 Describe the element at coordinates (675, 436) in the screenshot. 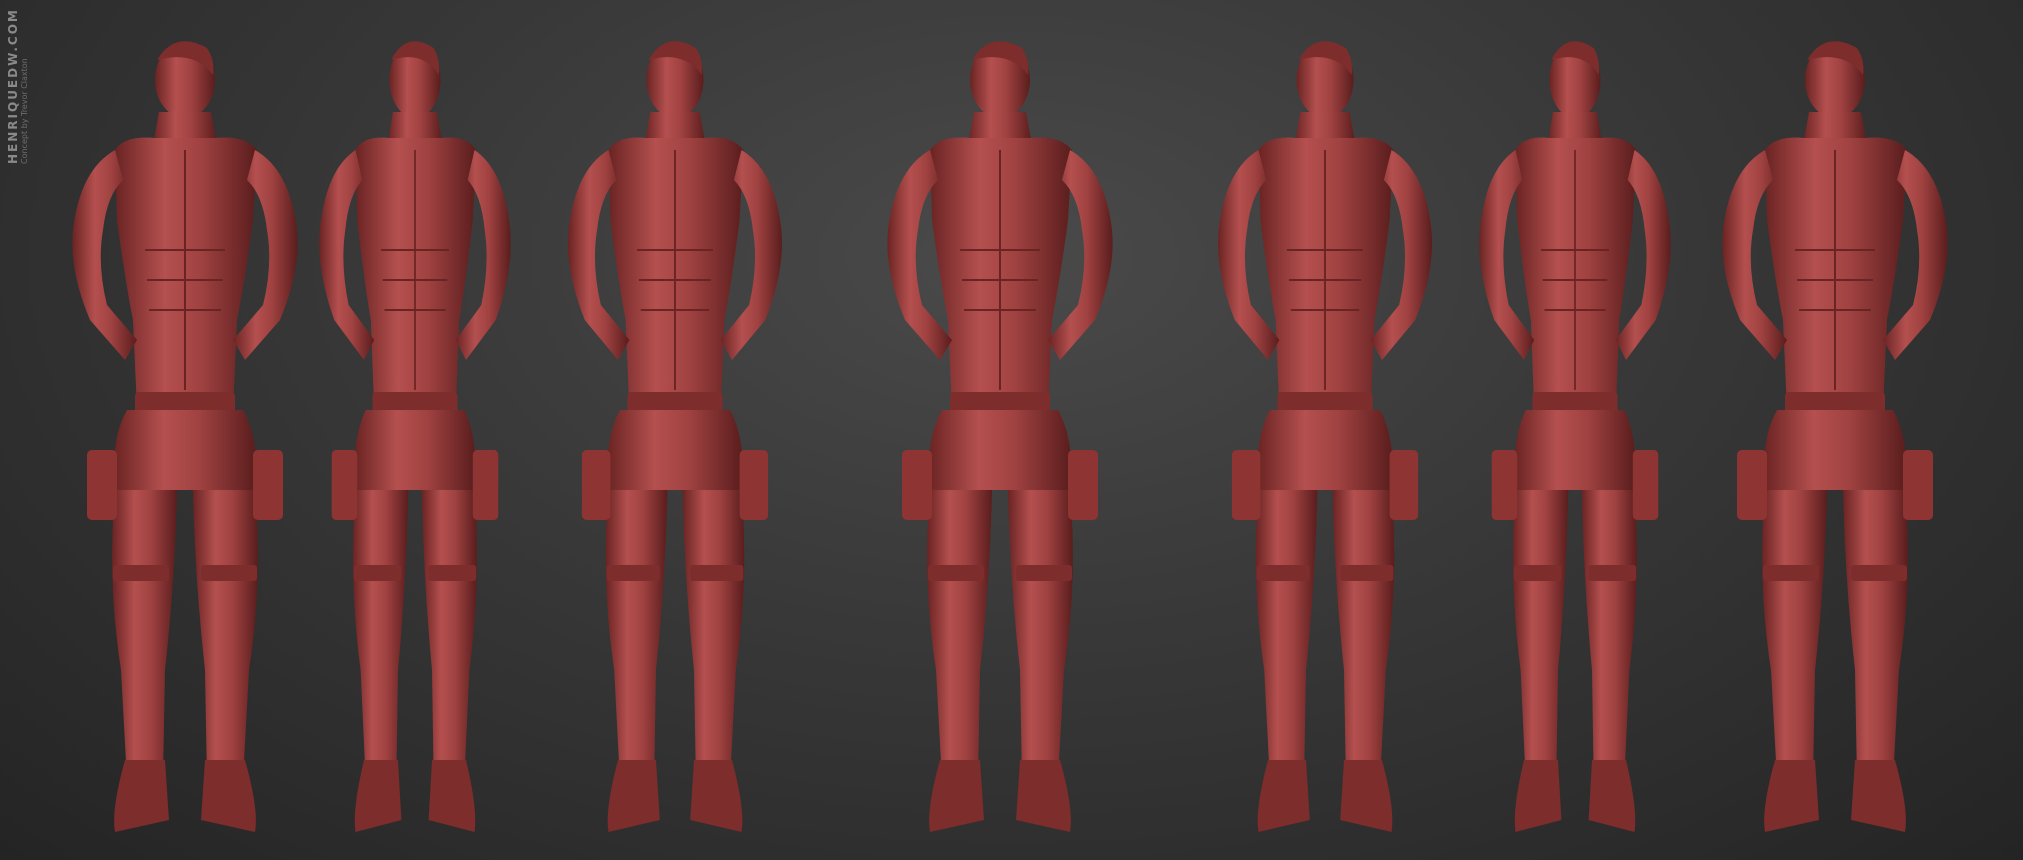

I see `figure-three-quarter-left-view` at that location.